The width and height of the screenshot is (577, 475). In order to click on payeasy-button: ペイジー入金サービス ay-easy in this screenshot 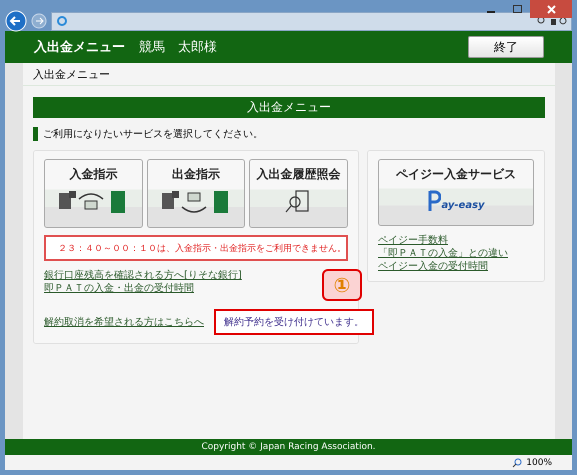, I will do `click(456, 192)`.